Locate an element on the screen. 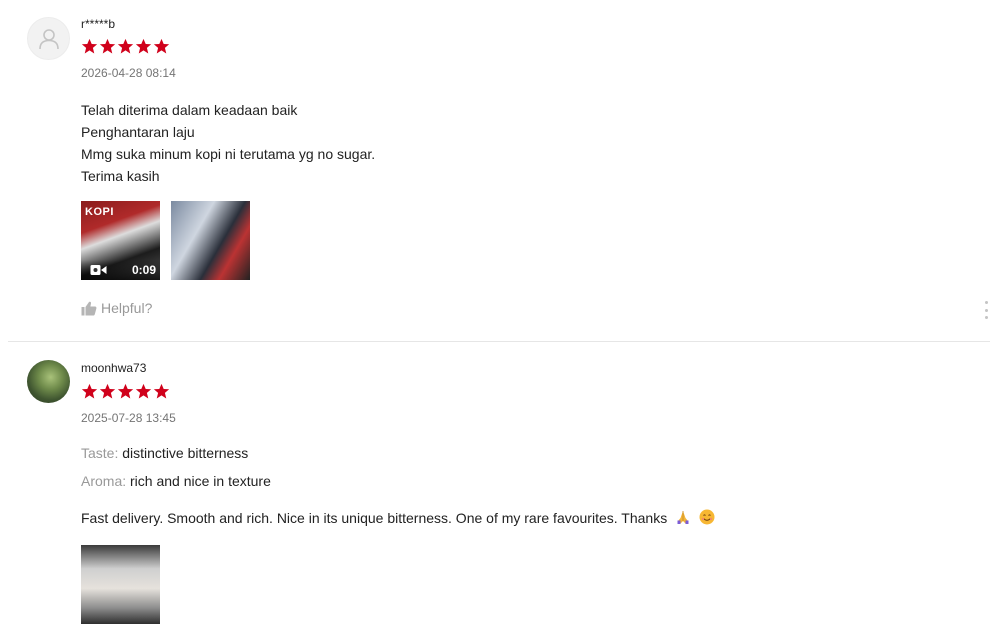 This screenshot has height=635, width=1000. helpful-button: Helpful? is located at coordinates (116, 308).